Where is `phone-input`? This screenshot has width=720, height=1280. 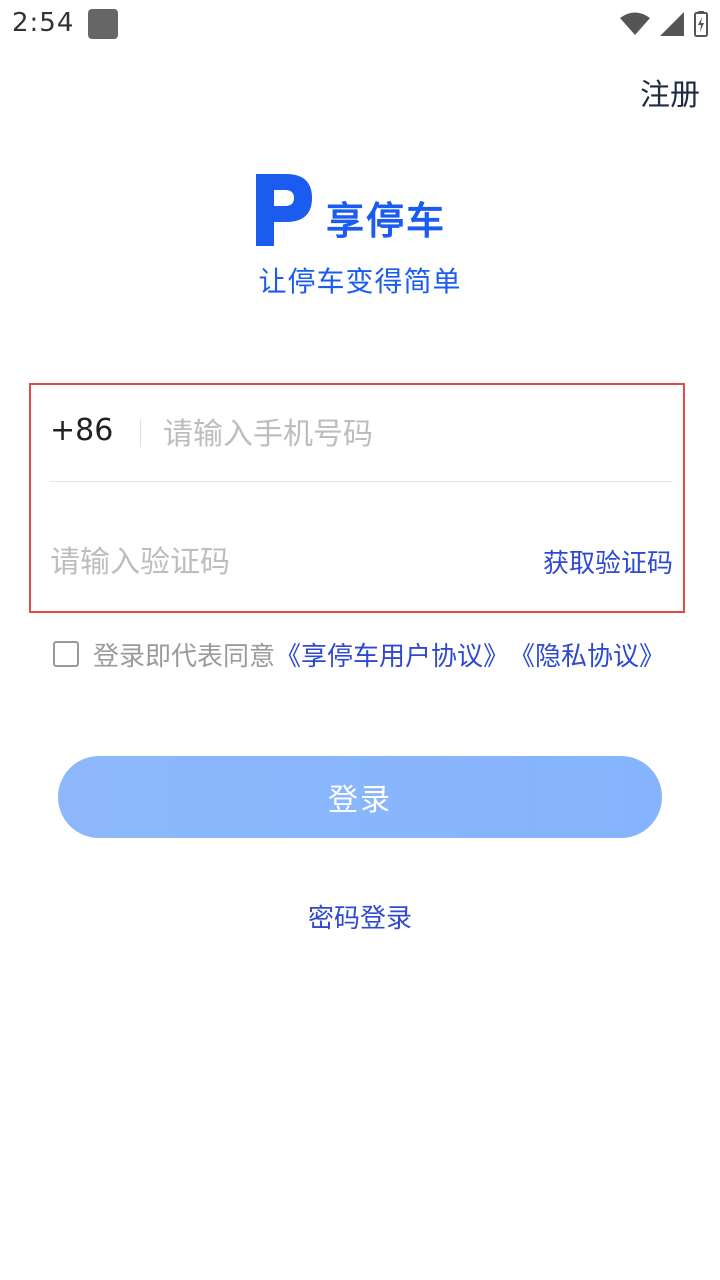
phone-input is located at coordinates (413, 434).